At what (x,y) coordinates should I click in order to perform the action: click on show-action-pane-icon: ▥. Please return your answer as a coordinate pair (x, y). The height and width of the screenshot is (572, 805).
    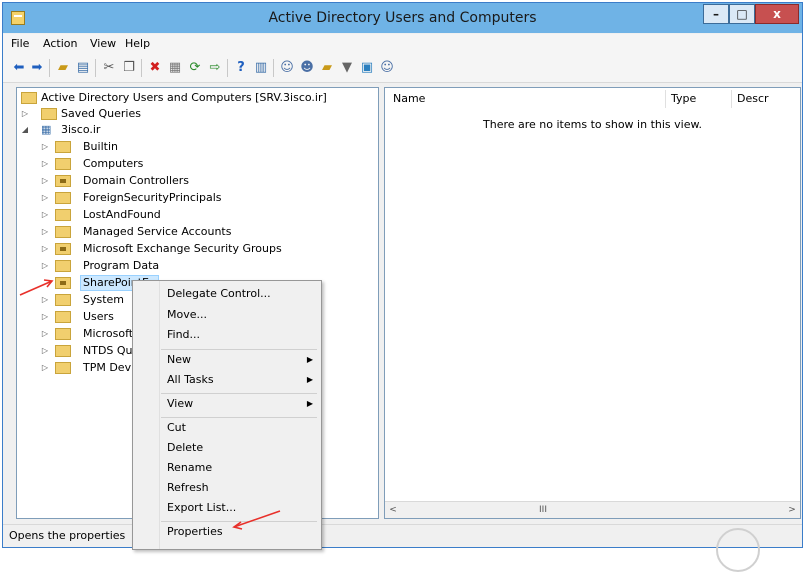
    Looking at the image, I should click on (261, 68).